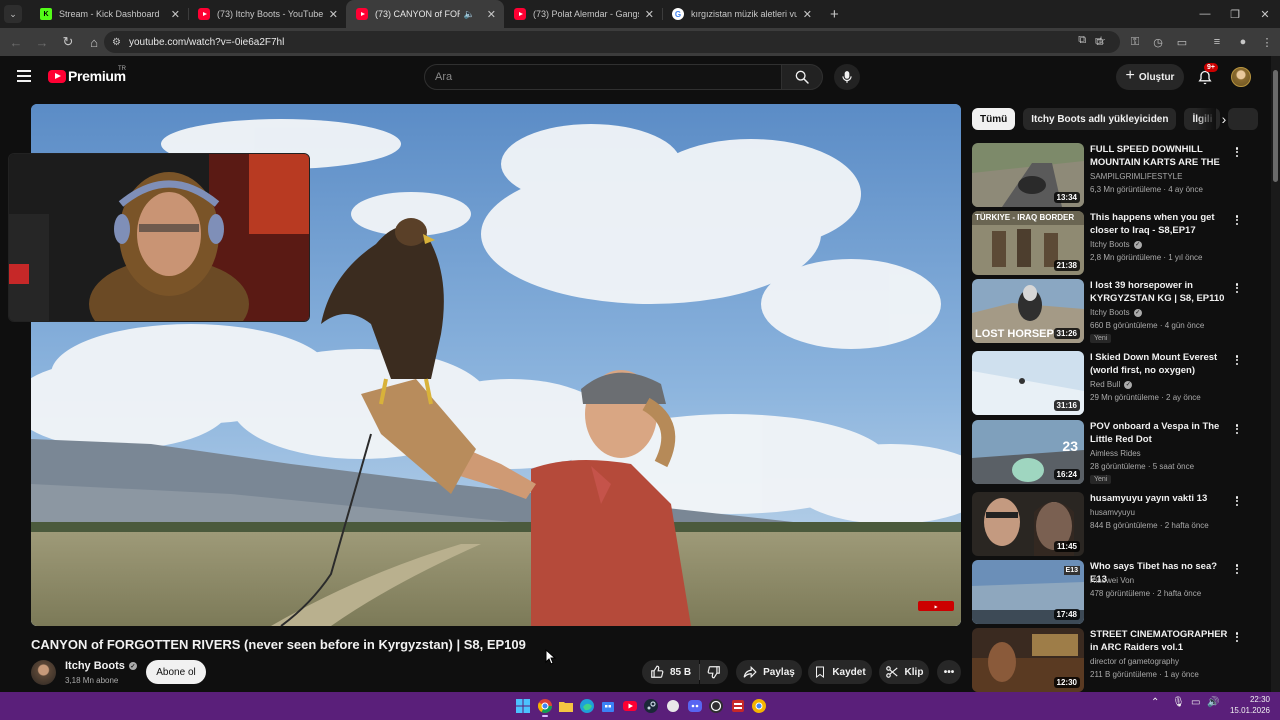 The height and width of the screenshot is (720, 1280). Describe the element at coordinates (1246, 705) in the screenshot. I see `system-clock: 22:30 15.01.2026` at that location.